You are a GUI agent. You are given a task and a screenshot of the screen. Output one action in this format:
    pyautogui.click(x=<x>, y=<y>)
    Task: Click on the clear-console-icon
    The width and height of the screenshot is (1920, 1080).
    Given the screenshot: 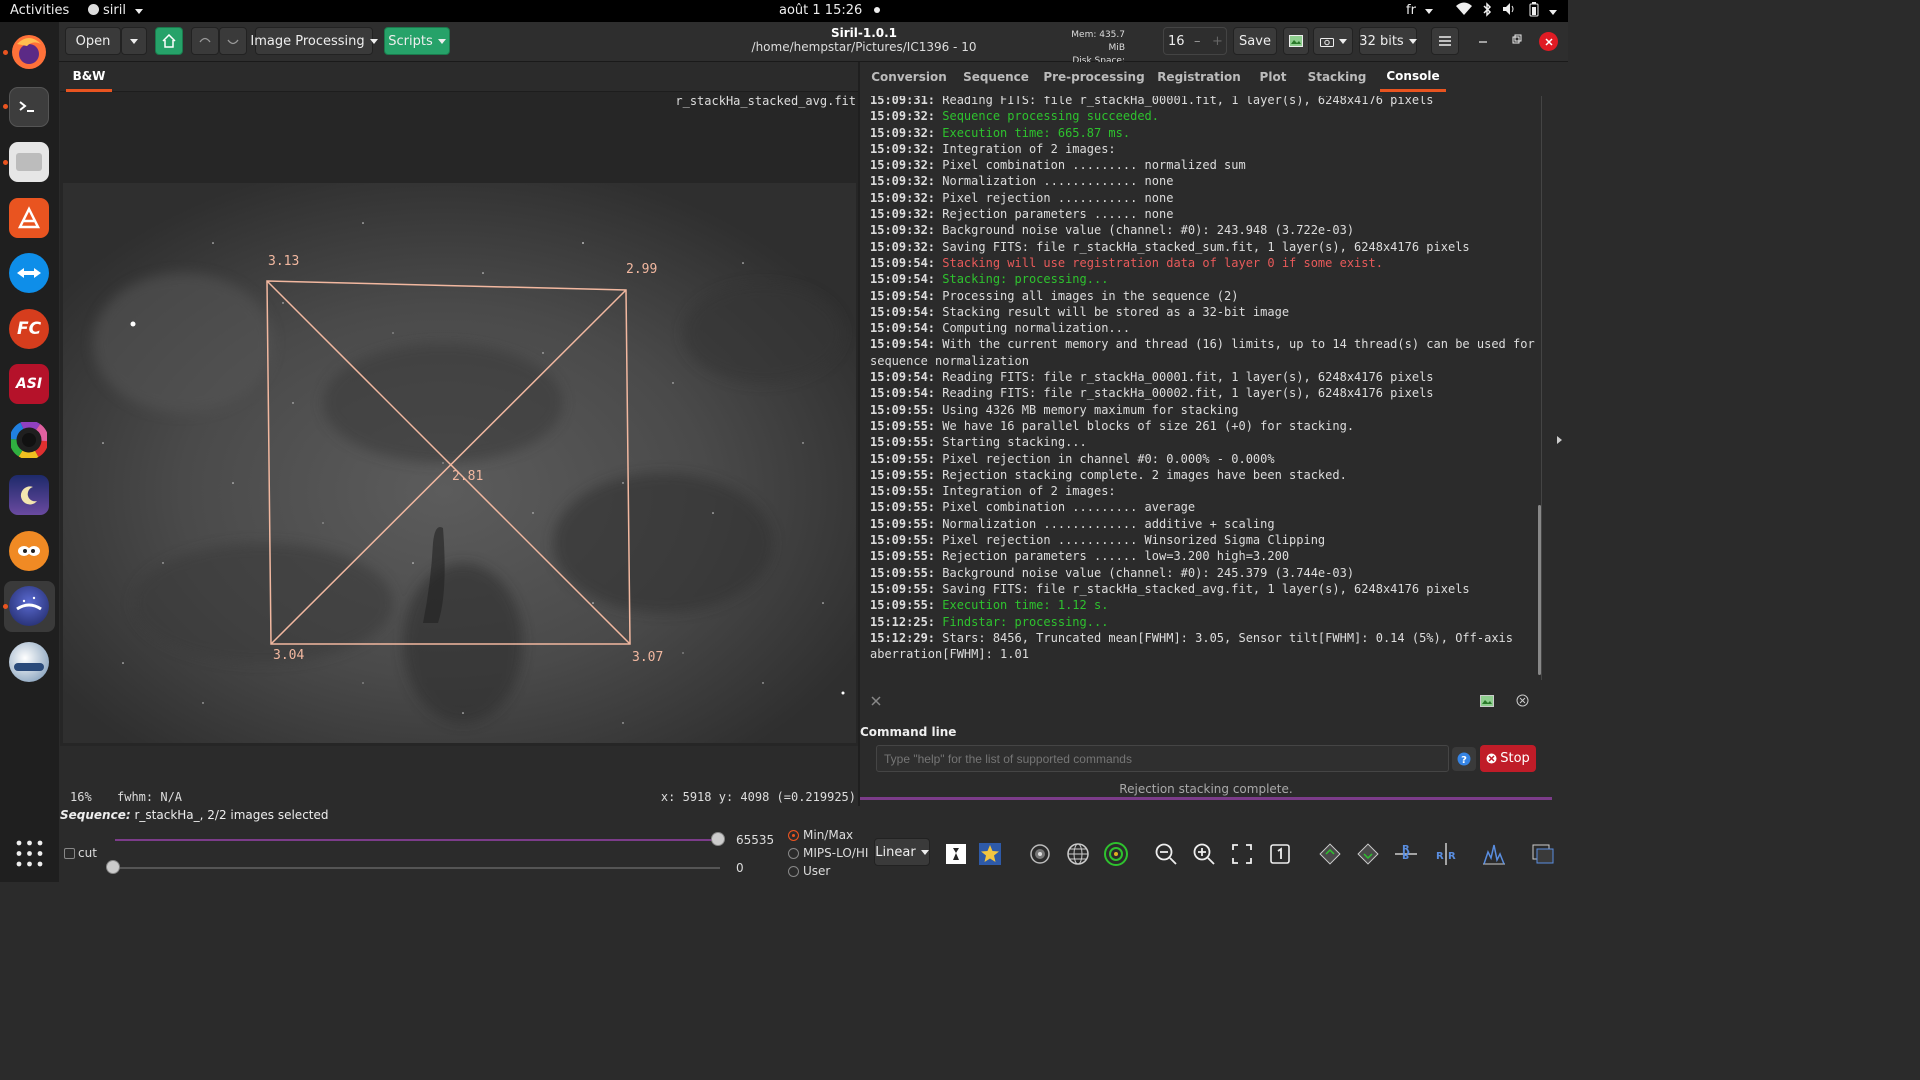 What is the action you would take?
    pyautogui.click(x=876, y=701)
    